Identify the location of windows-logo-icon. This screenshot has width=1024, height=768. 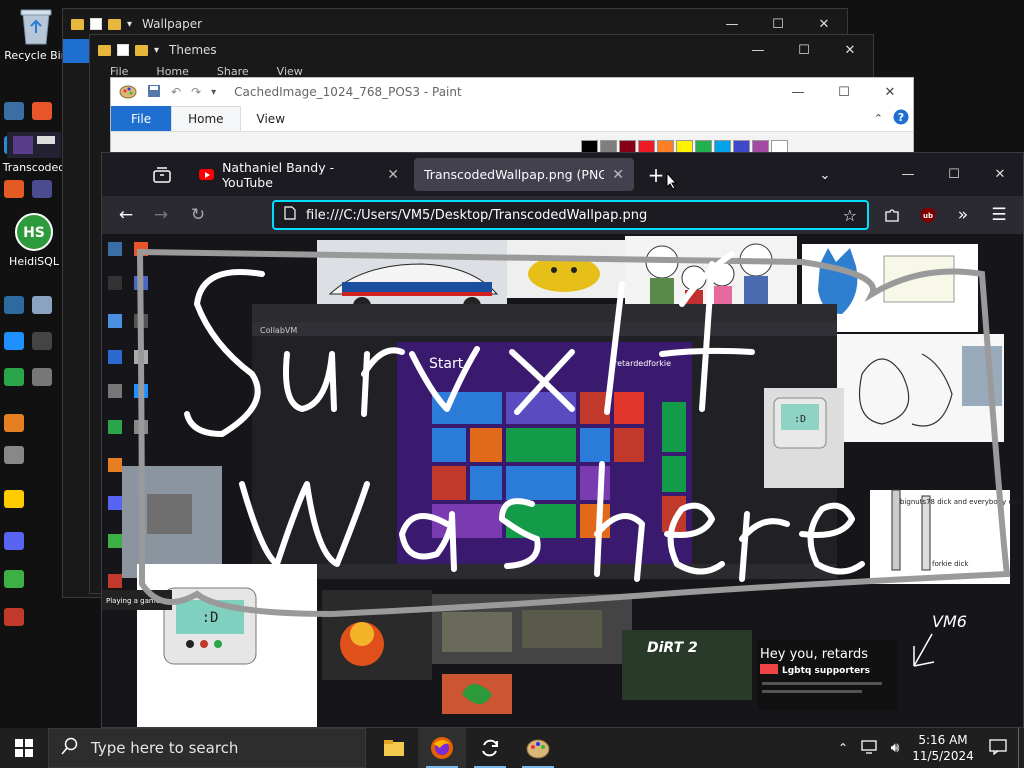
(24, 748).